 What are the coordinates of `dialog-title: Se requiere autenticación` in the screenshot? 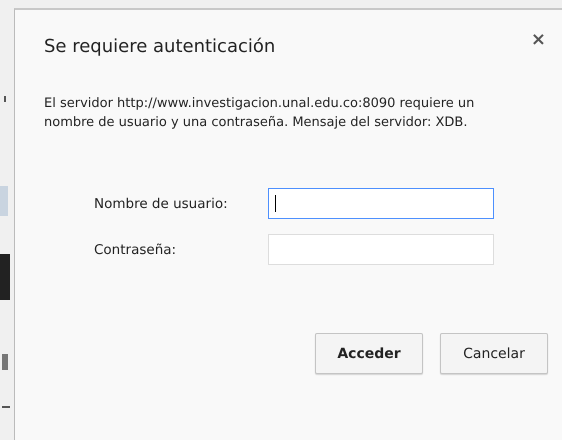 It's located at (160, 46).